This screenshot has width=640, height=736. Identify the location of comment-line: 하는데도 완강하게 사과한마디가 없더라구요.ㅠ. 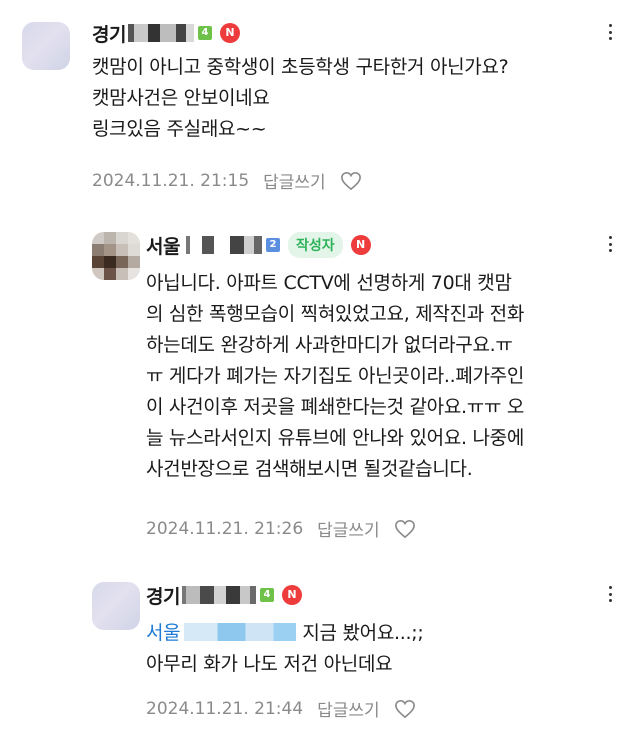
(329, 345).